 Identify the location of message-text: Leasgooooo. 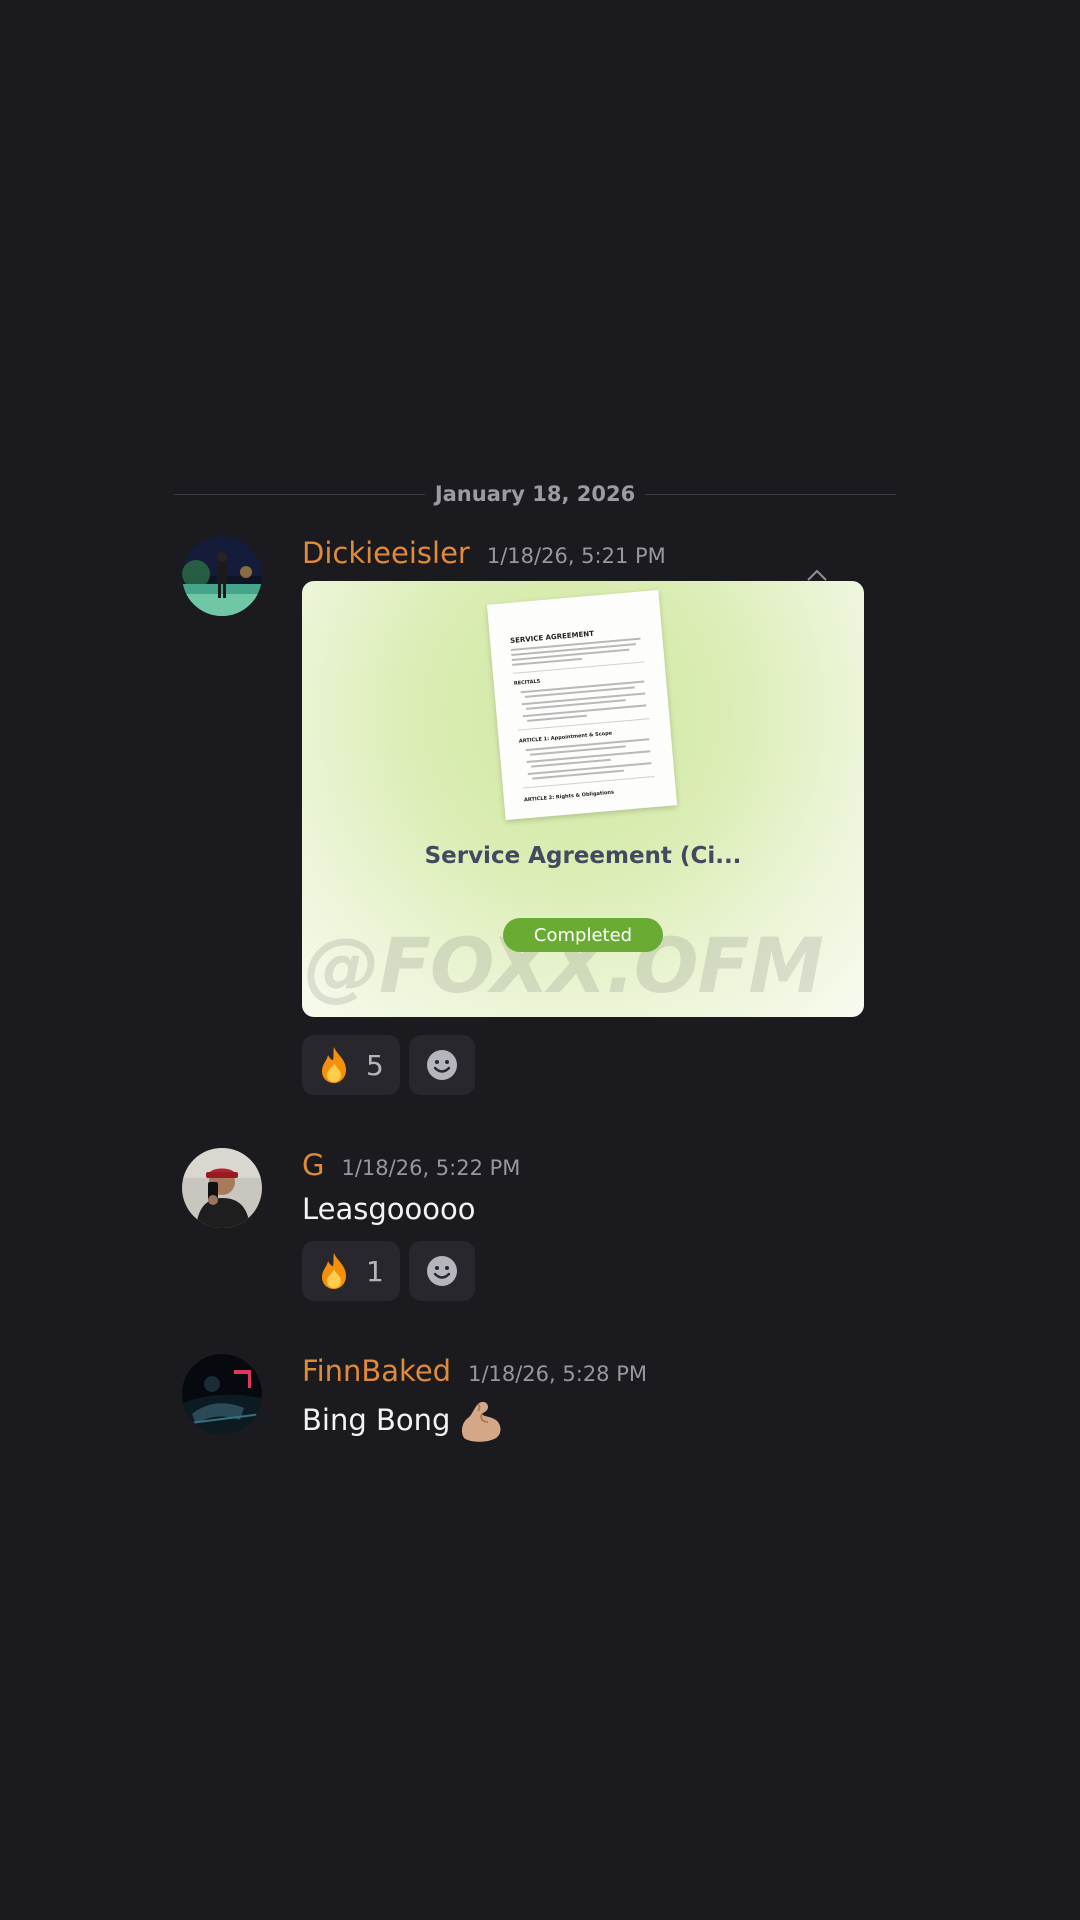
(389, 1209).